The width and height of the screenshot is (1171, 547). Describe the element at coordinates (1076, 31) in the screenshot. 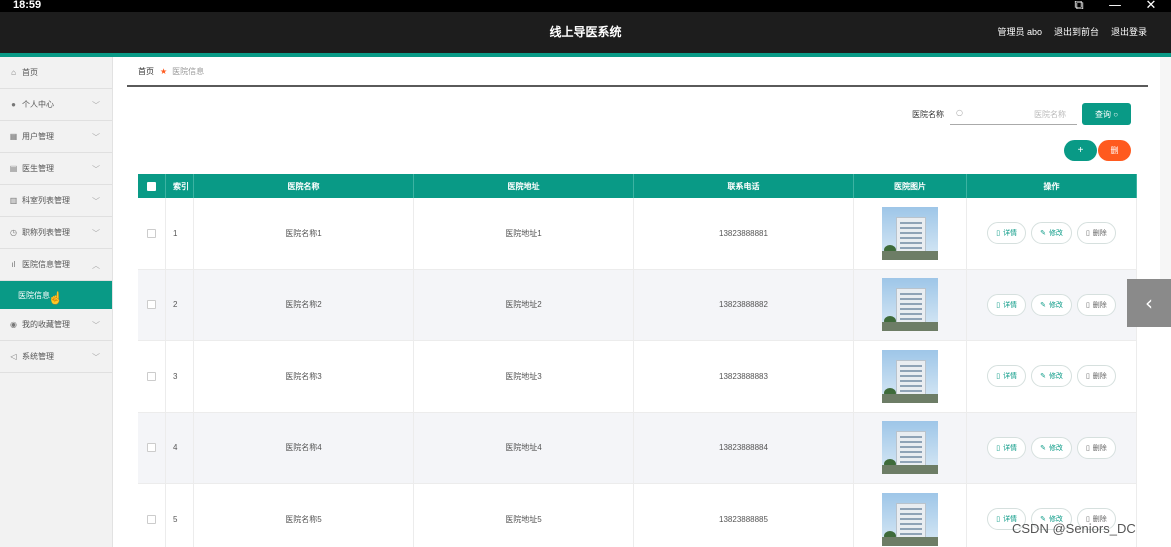

I see `back-to-front-link: 退出到前台` at that location.